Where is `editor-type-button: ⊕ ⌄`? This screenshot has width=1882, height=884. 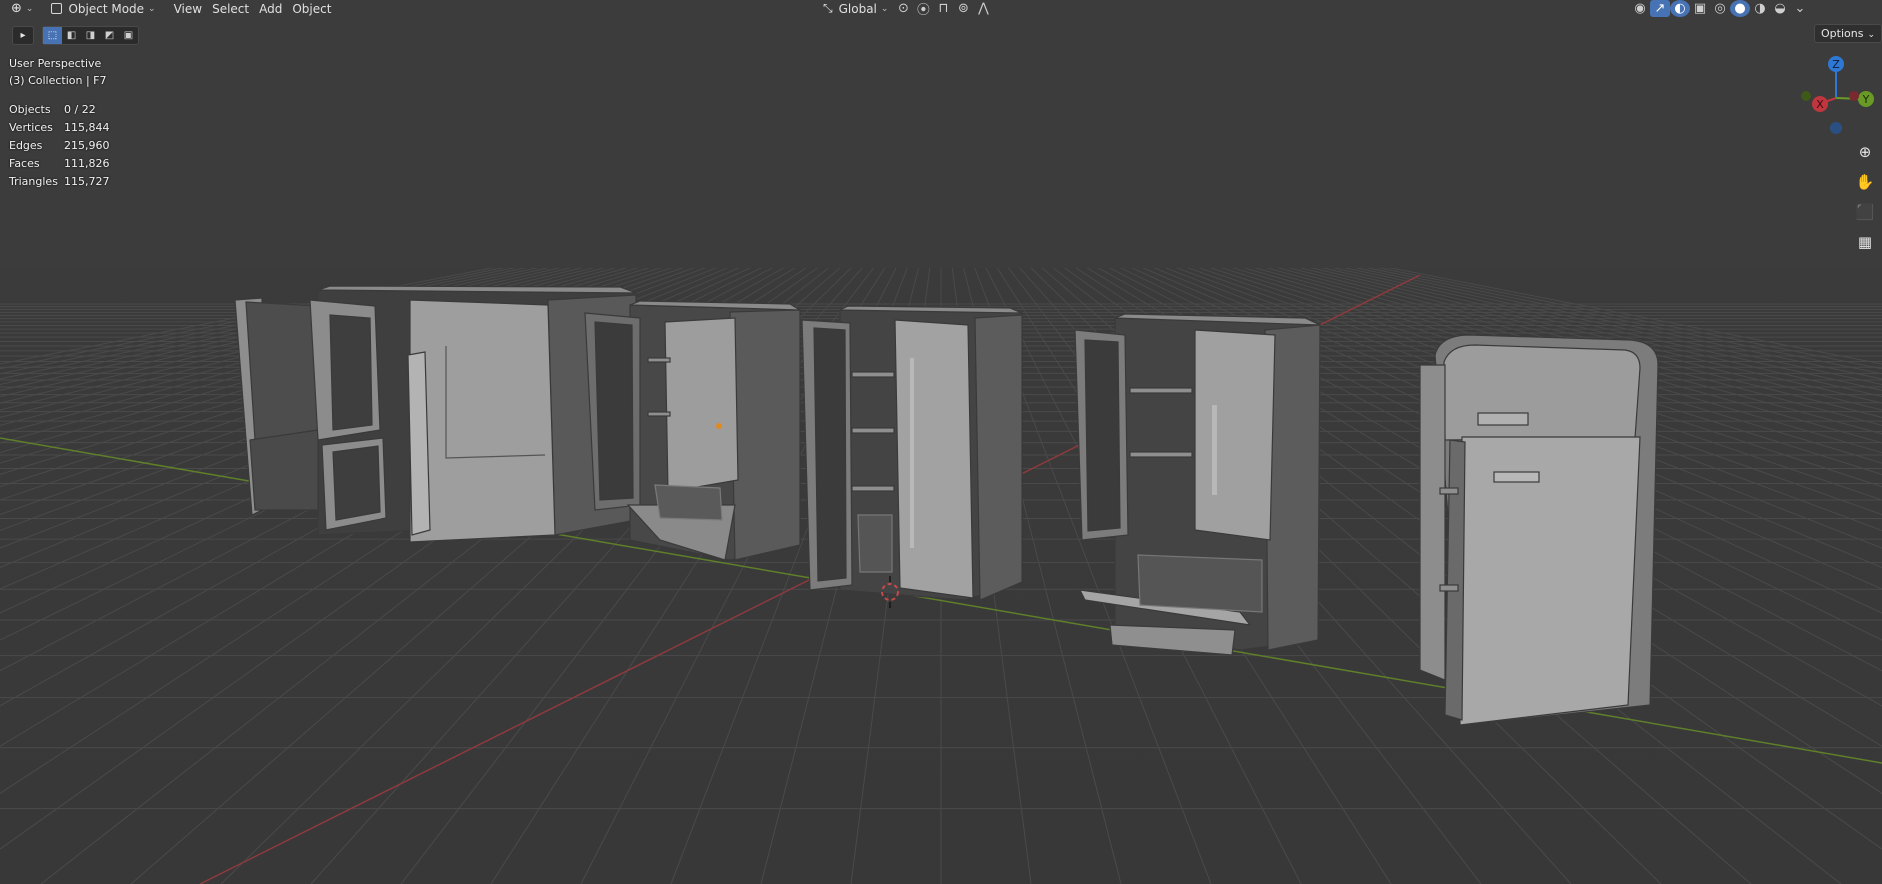
editor-type-button: ⊕ ⌄ is located at coordinates (22, 8).